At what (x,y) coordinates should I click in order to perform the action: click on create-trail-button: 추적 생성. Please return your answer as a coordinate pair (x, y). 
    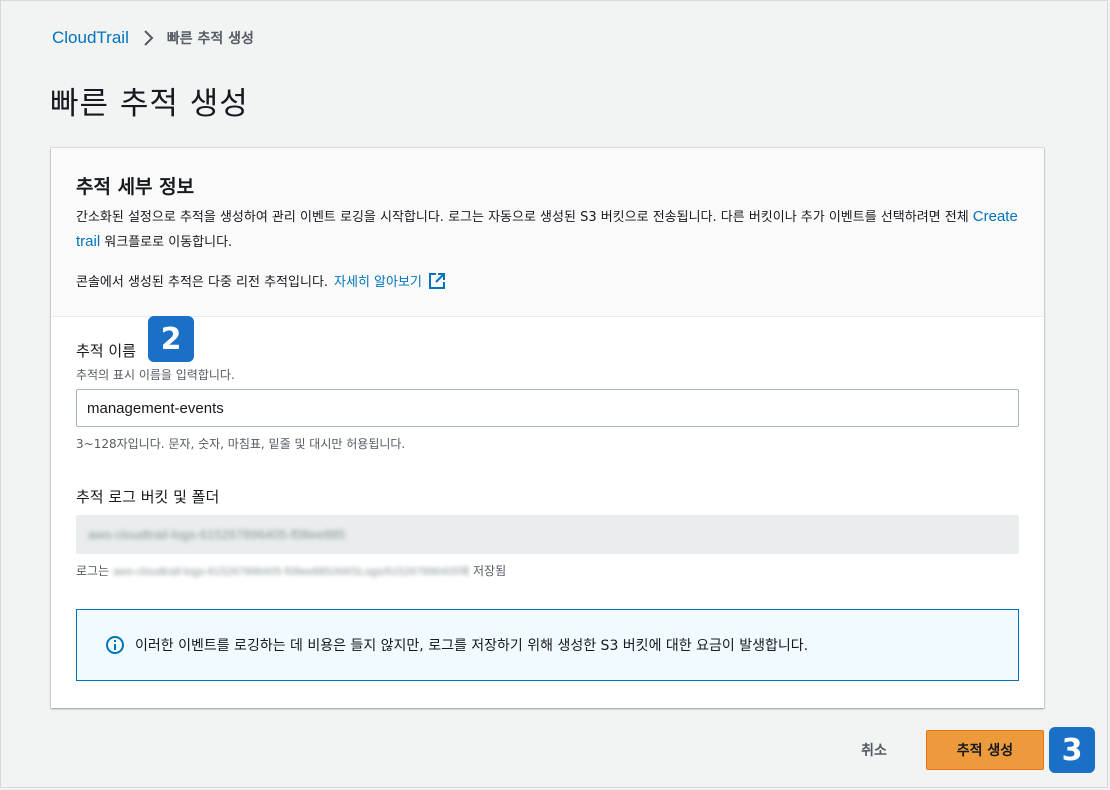
    Looking at the image, I should click on (985, 750).